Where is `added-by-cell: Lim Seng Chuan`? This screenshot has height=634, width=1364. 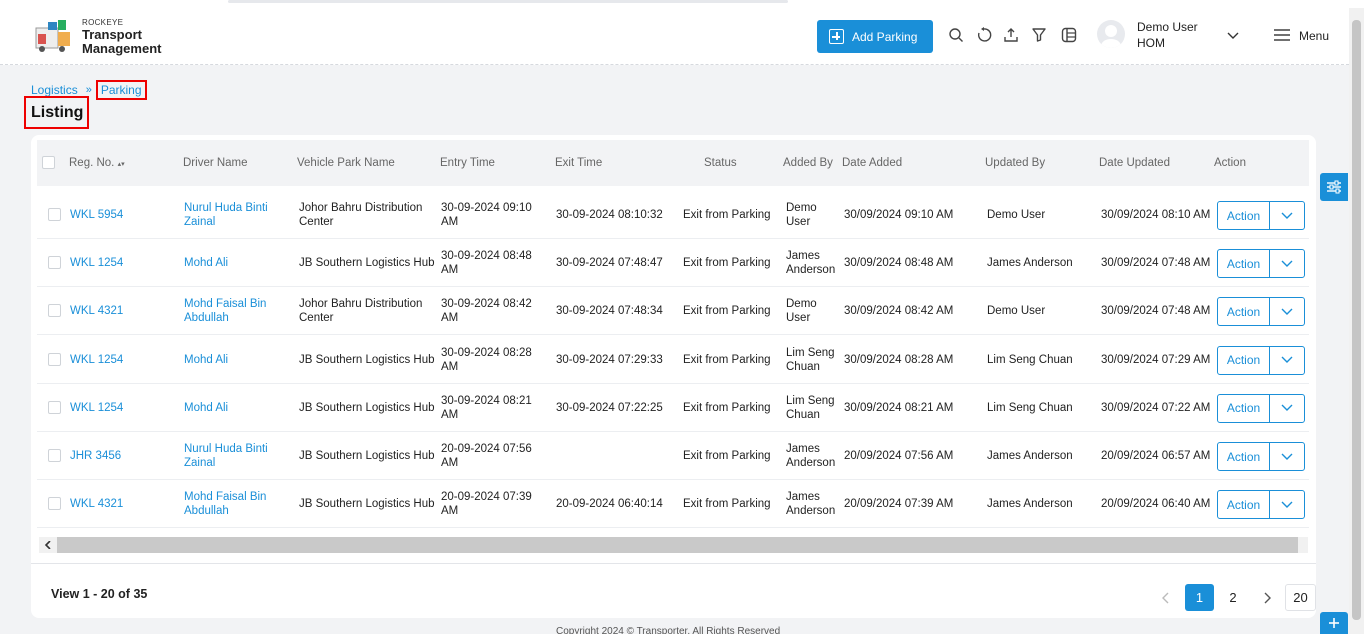
added-by-cell: Lim Seng Chuan is located at coordinates (810, 359).